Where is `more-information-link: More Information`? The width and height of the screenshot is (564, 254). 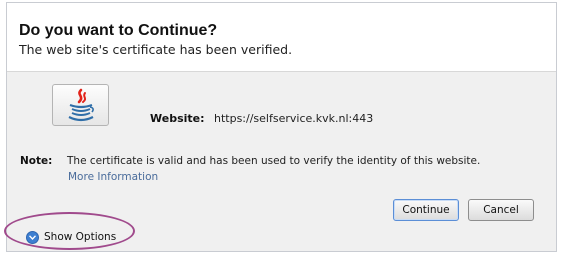
more-information-link: More Information is located at coordinates (113, 177).